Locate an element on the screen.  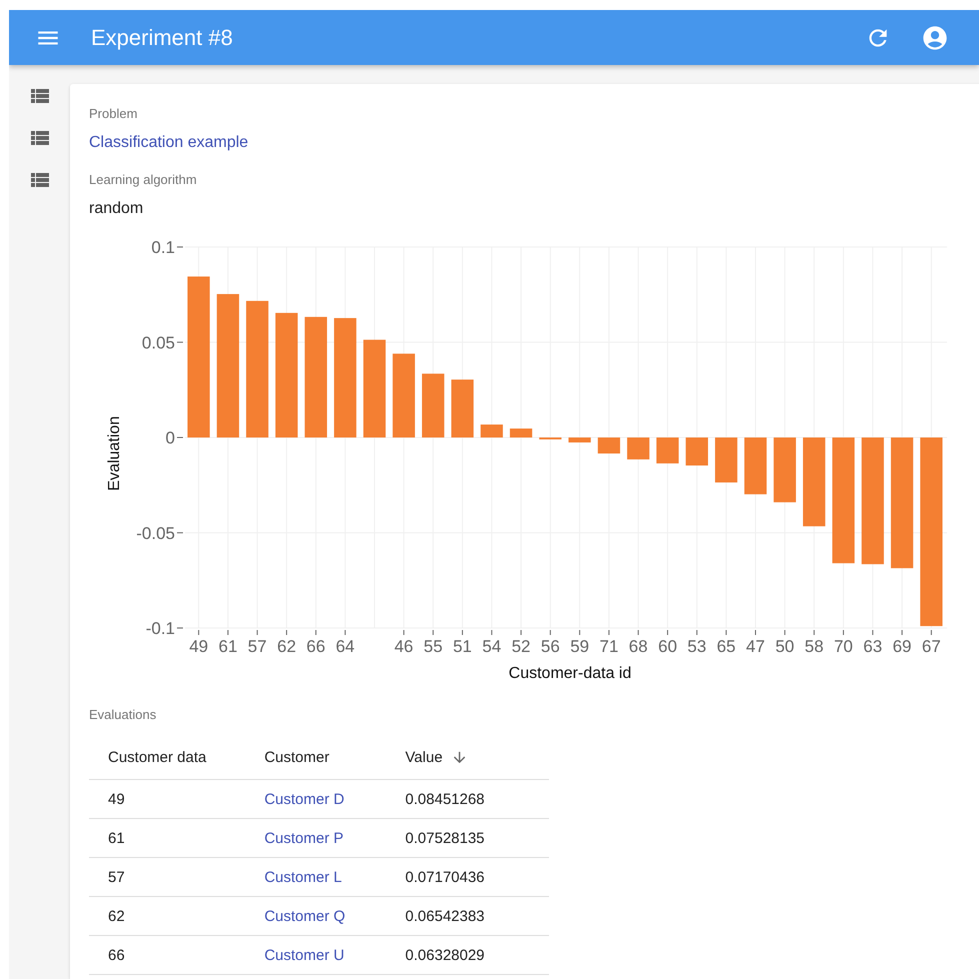
column-header: Customer data is located at coordinates (167, 757).